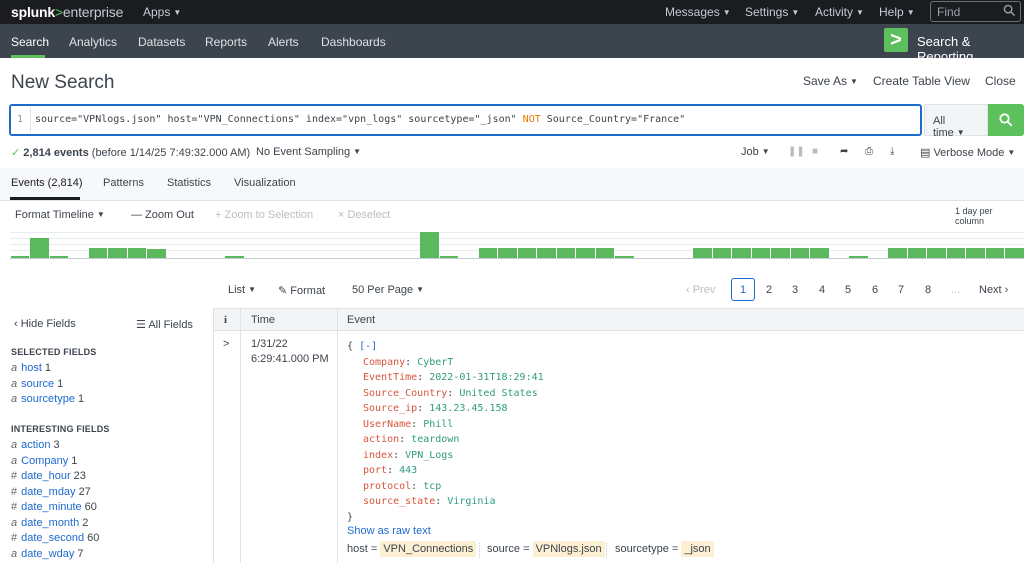  Describe the element at coordinates (225, 320) in the screenshot. I see `info-column-header: i` at that location.